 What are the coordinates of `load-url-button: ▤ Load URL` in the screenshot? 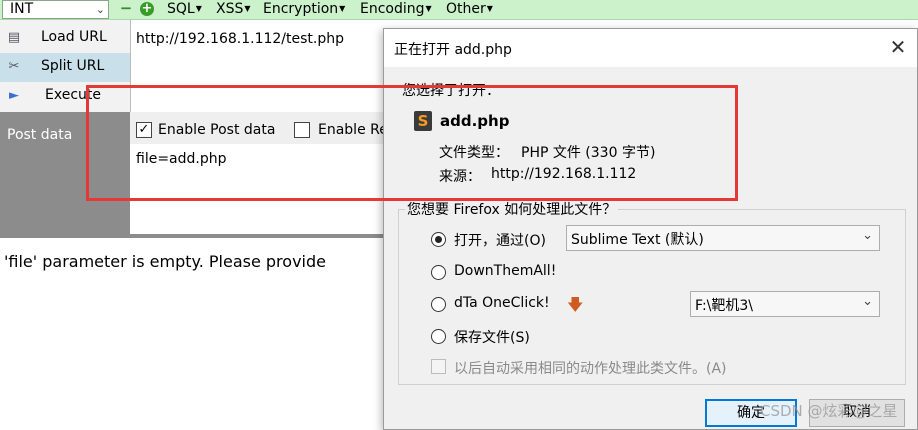 It's located at (65, 38).